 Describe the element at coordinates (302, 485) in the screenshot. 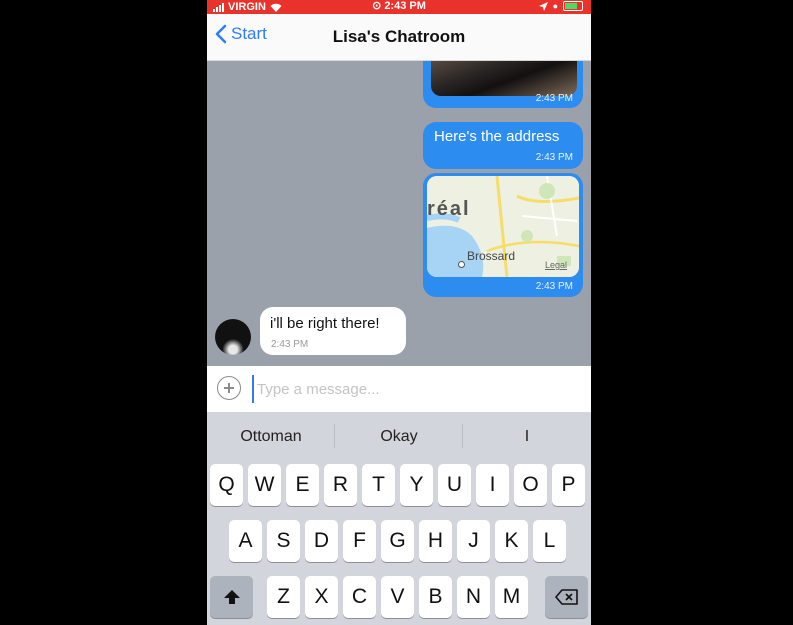

I see `key-e: E` at that location.